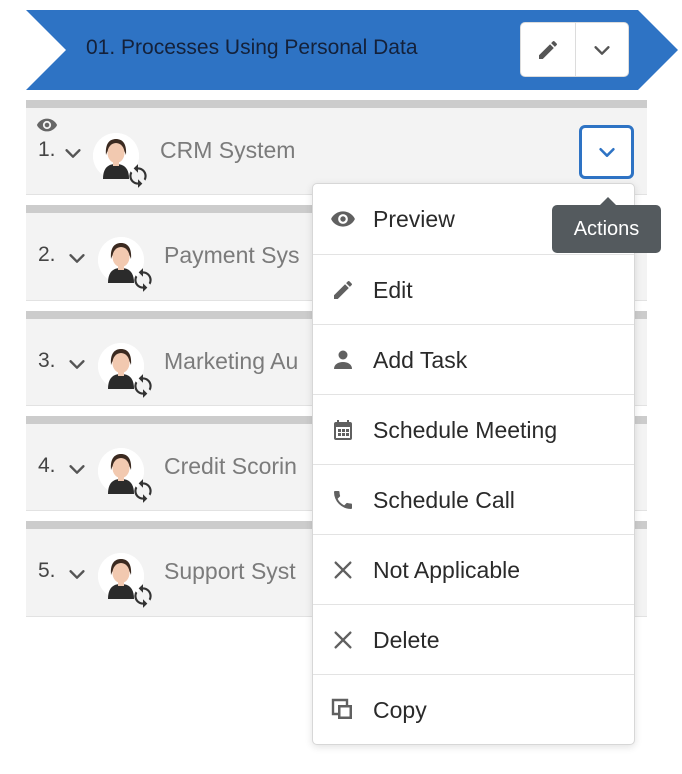  I want to click on menu-item-schedule-call: Schedule Call, so click(473, 500).